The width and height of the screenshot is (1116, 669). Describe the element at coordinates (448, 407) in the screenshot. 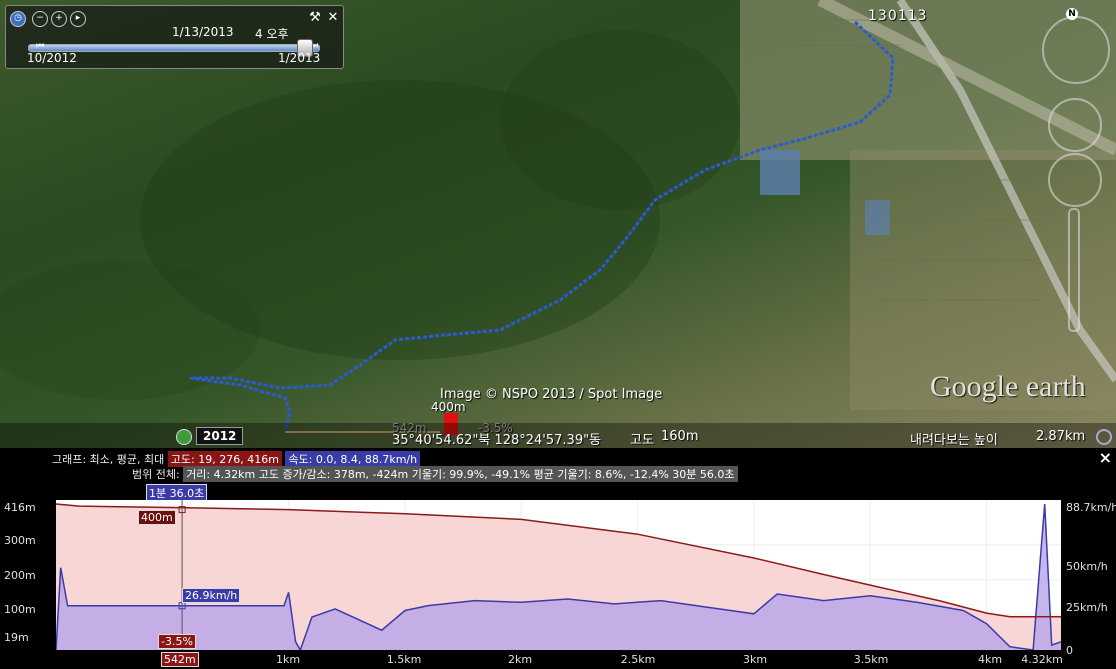

I see `marker-altitude: 400m` at that location.